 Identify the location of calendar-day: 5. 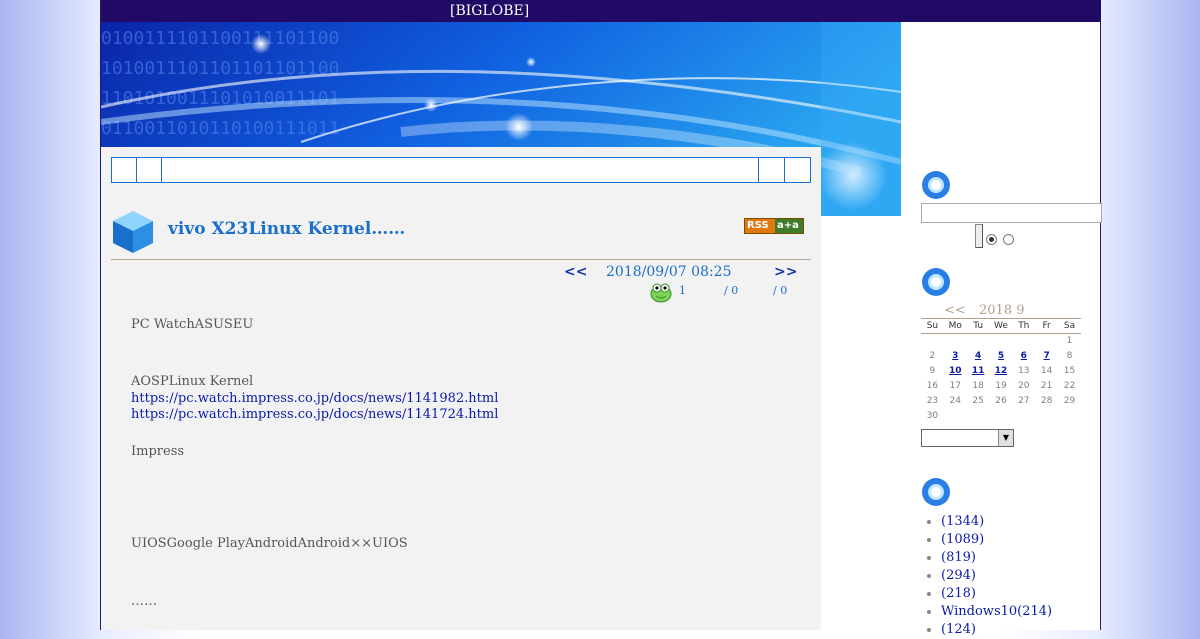
(1001, 356).